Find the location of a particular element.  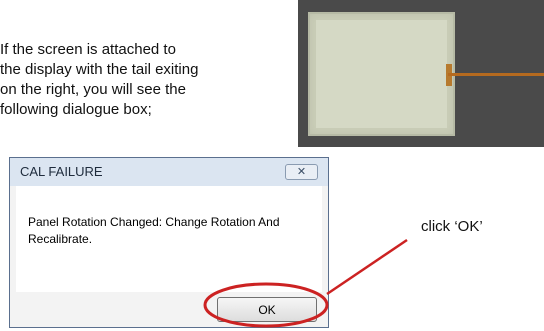

touch-panel-glass is located at coordinates (381, 74).